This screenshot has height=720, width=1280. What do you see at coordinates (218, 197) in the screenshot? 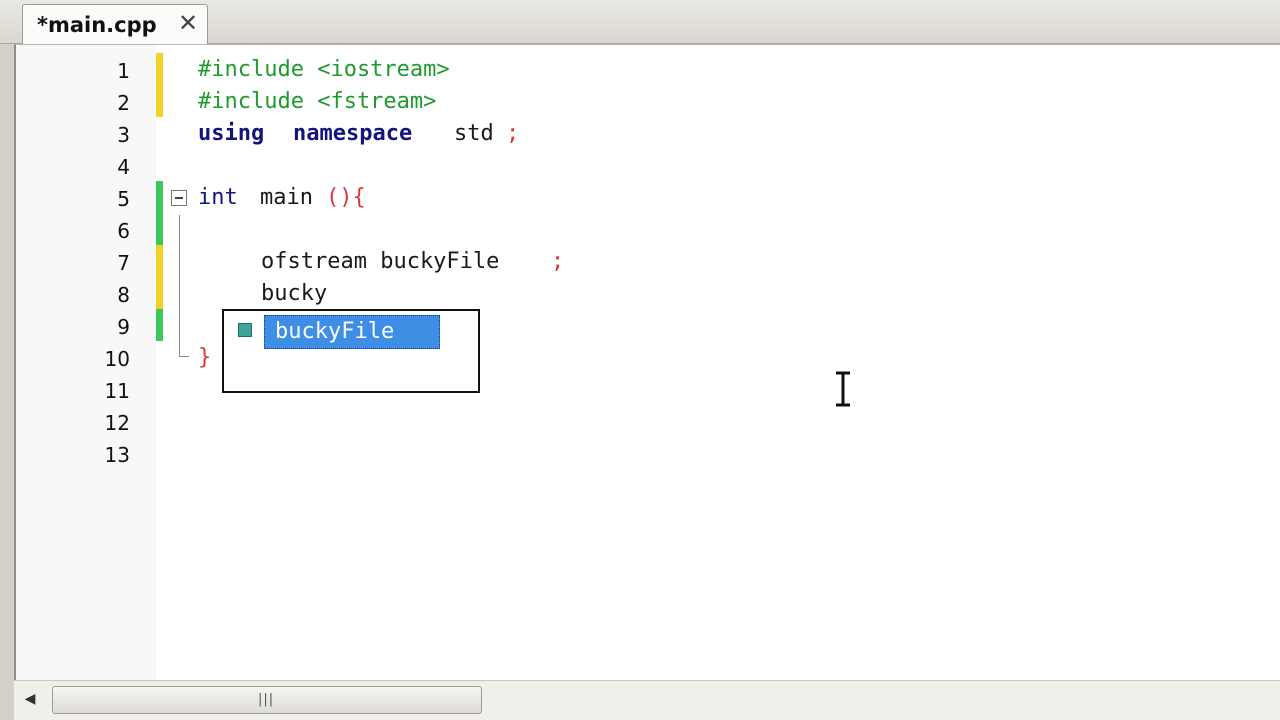
I see `keyword-int: int` at bounding box center [218, 197].